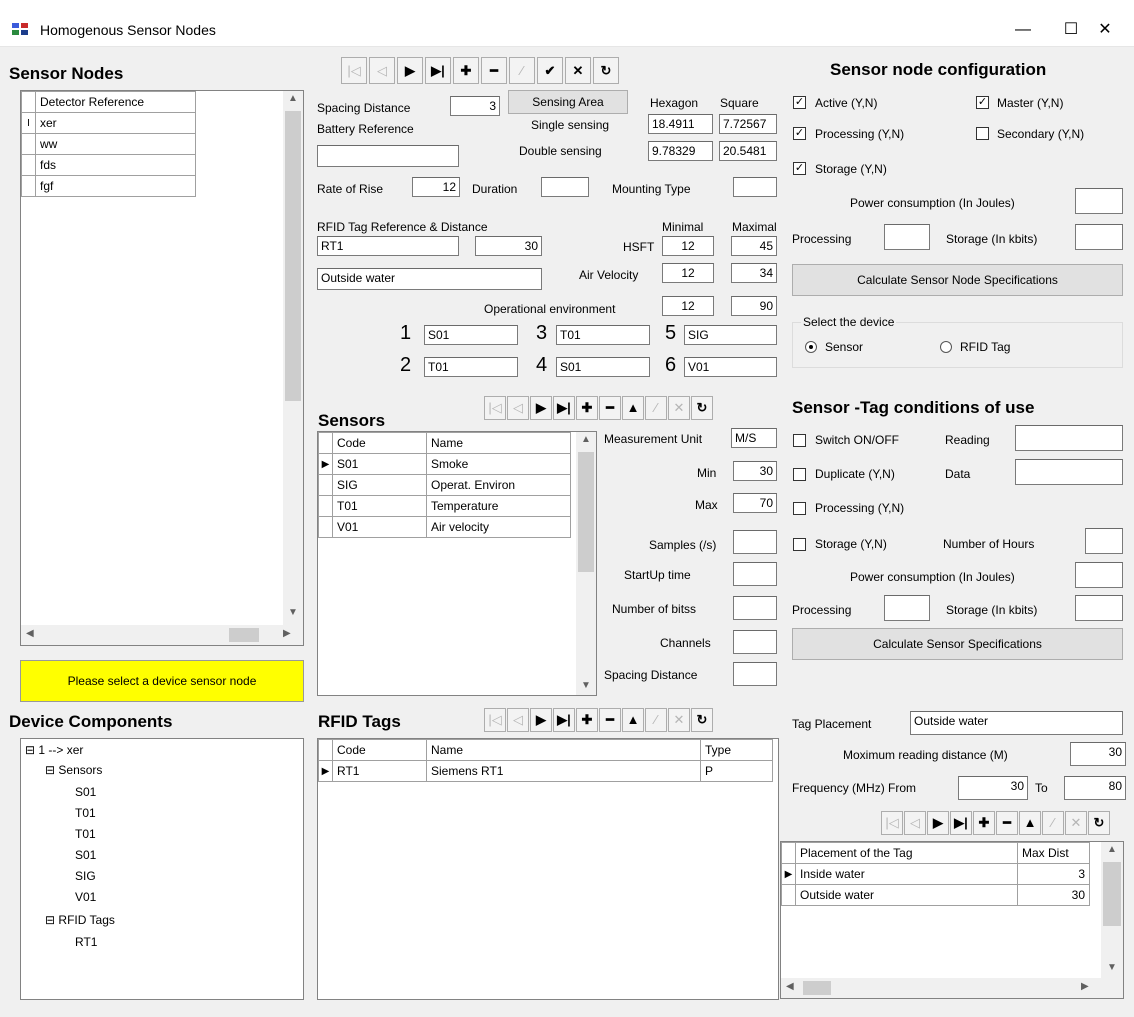  What do you see at coordinates (799, 102) in the screenshot?
I see `active-checkbox: ✓` at bounding box center [799, 102].